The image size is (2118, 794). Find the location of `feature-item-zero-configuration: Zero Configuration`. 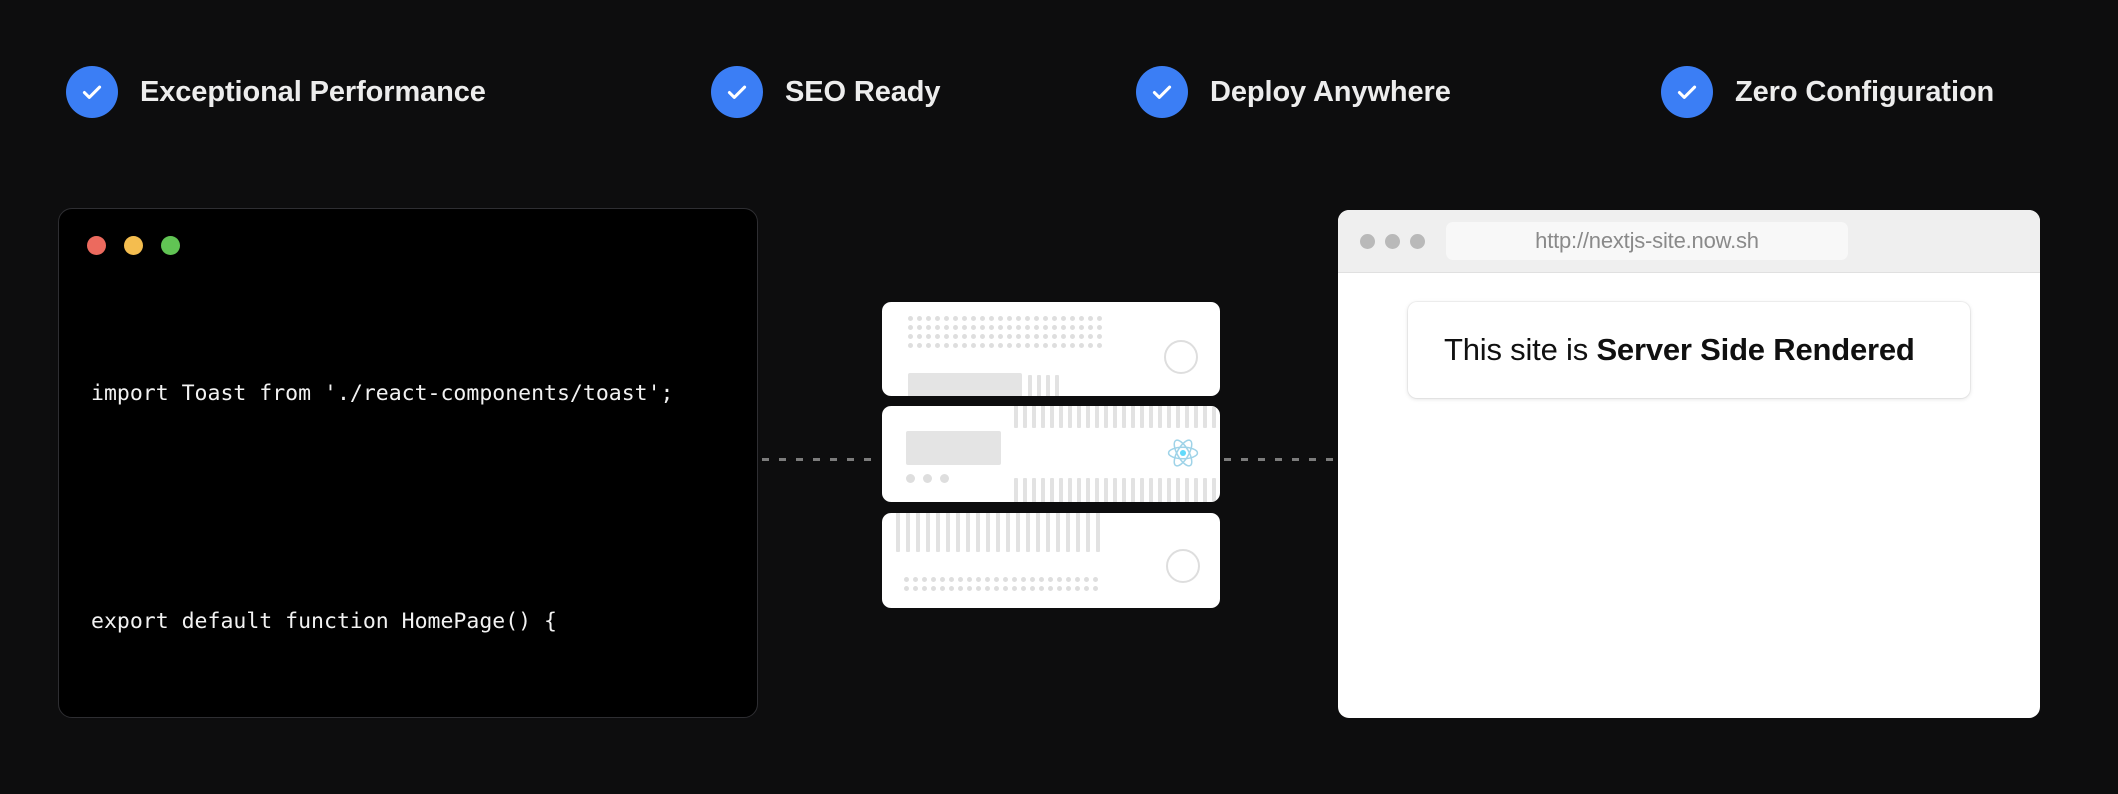

feature-item-zero-configuration: Zero Configuration is located at coordinates (1858, 92).